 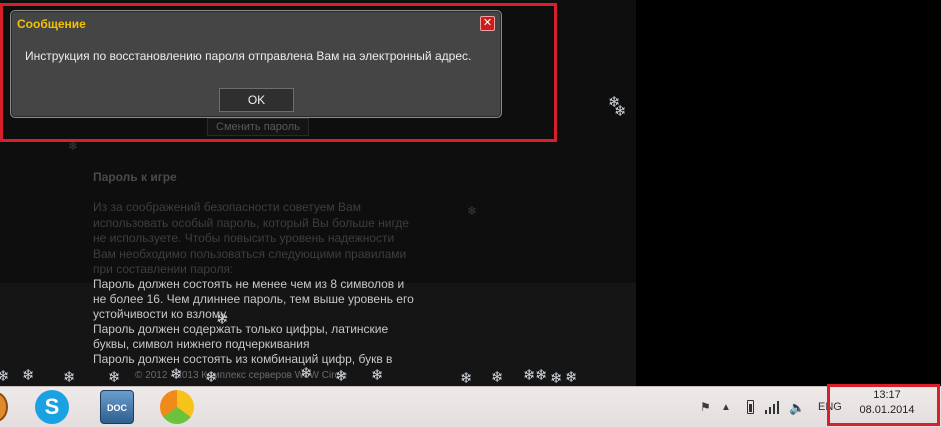 What do you see at coordinates (726, 407) in the screenshot?
I see `show-hidden-icons-icon: ▲` at bounding box center [726, 407].